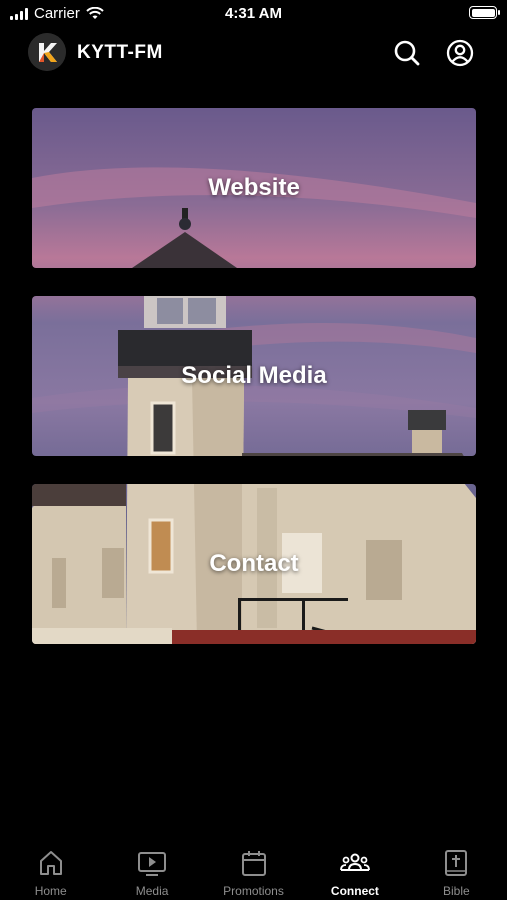  I want to click on search-icon, so click(407, 53).